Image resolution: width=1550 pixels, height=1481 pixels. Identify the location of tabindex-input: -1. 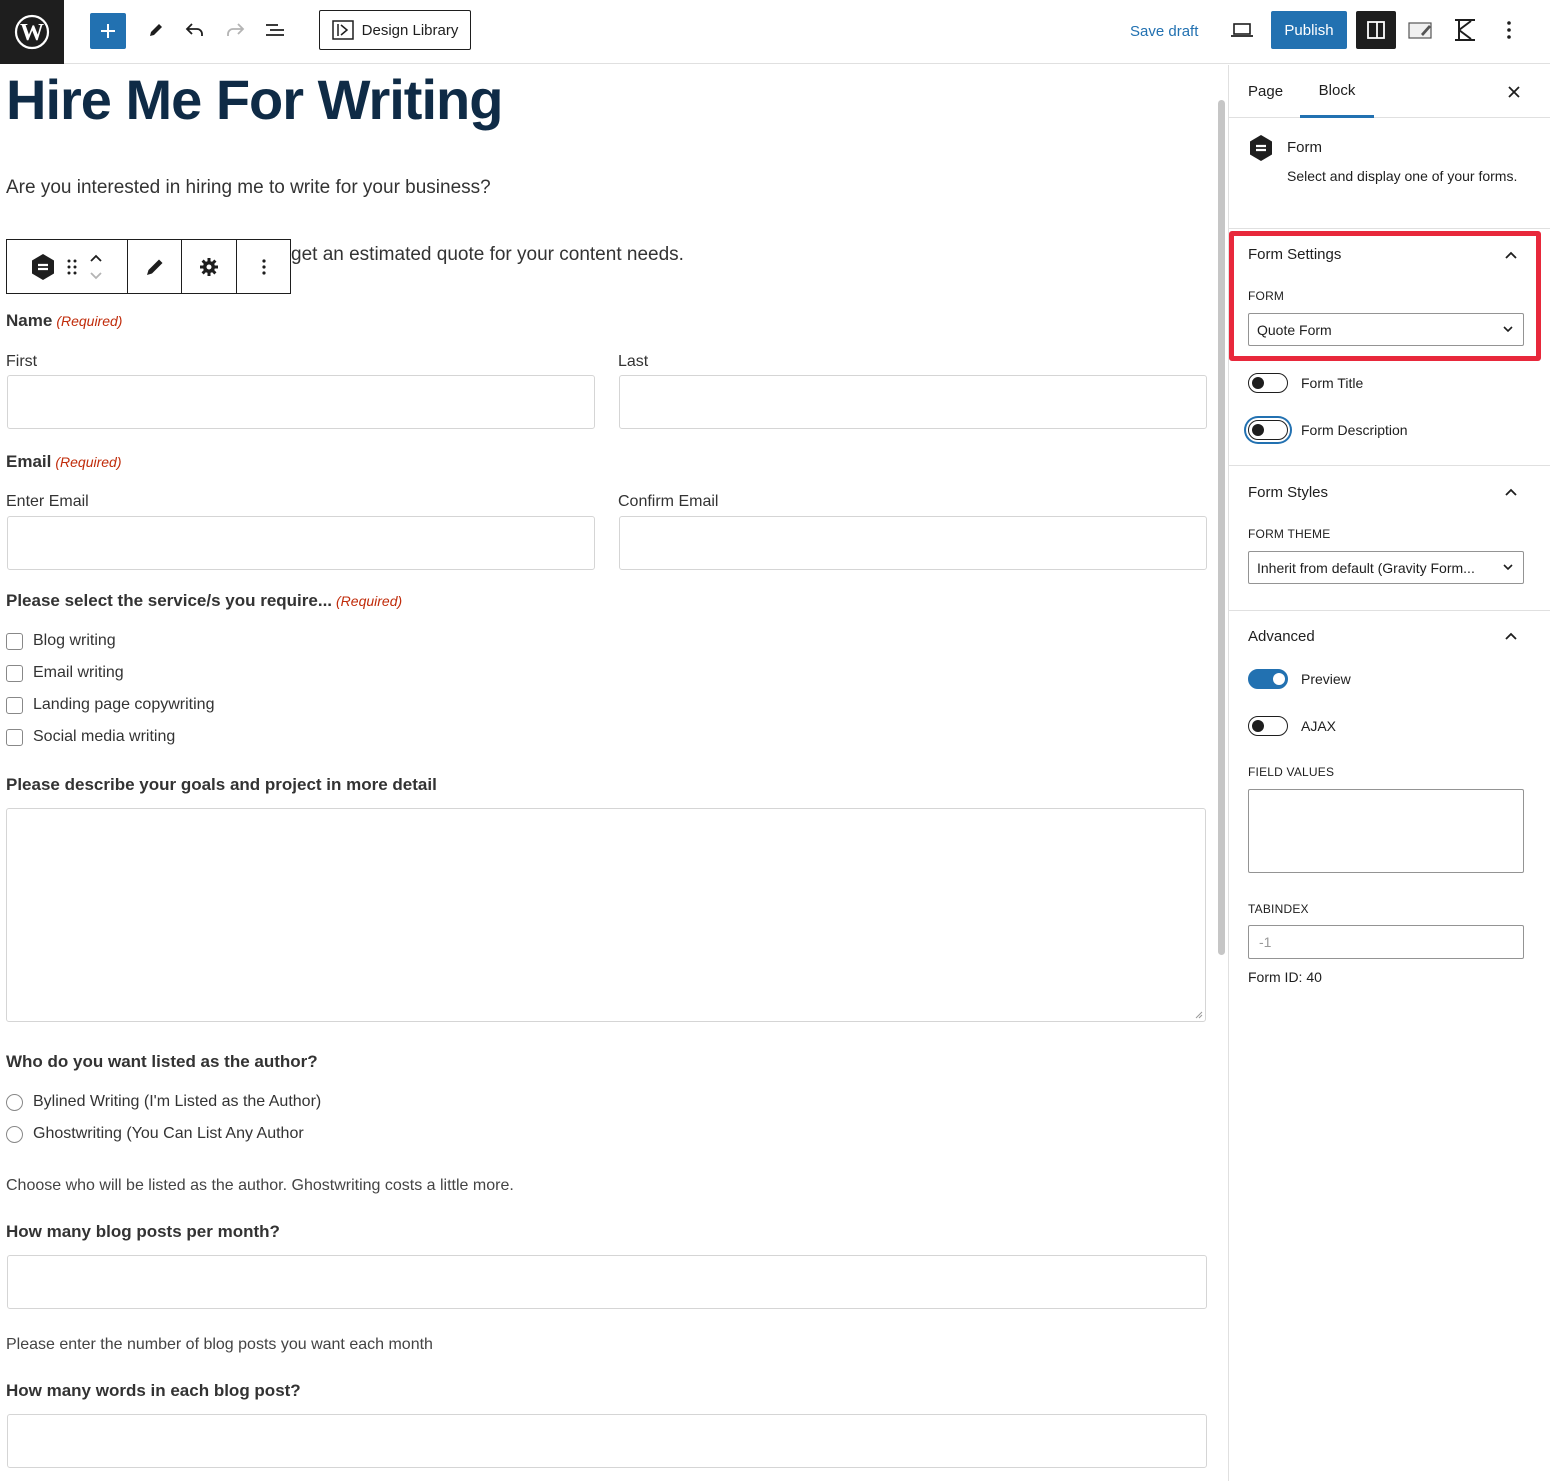
(1386, 942).